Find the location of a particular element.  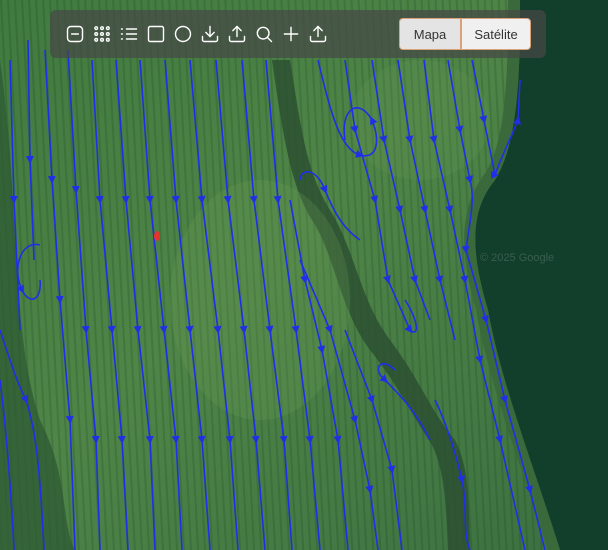

location-marker is located at coordinates (157, 236).